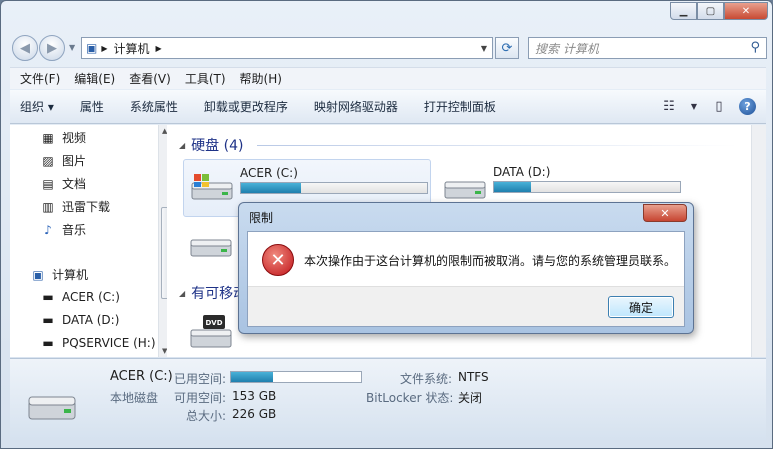 Image resolution: width=773 pixels, height=449 pixels. I want to click on sidebar-item-computer: ▣ 计算机, so click(59, 274).